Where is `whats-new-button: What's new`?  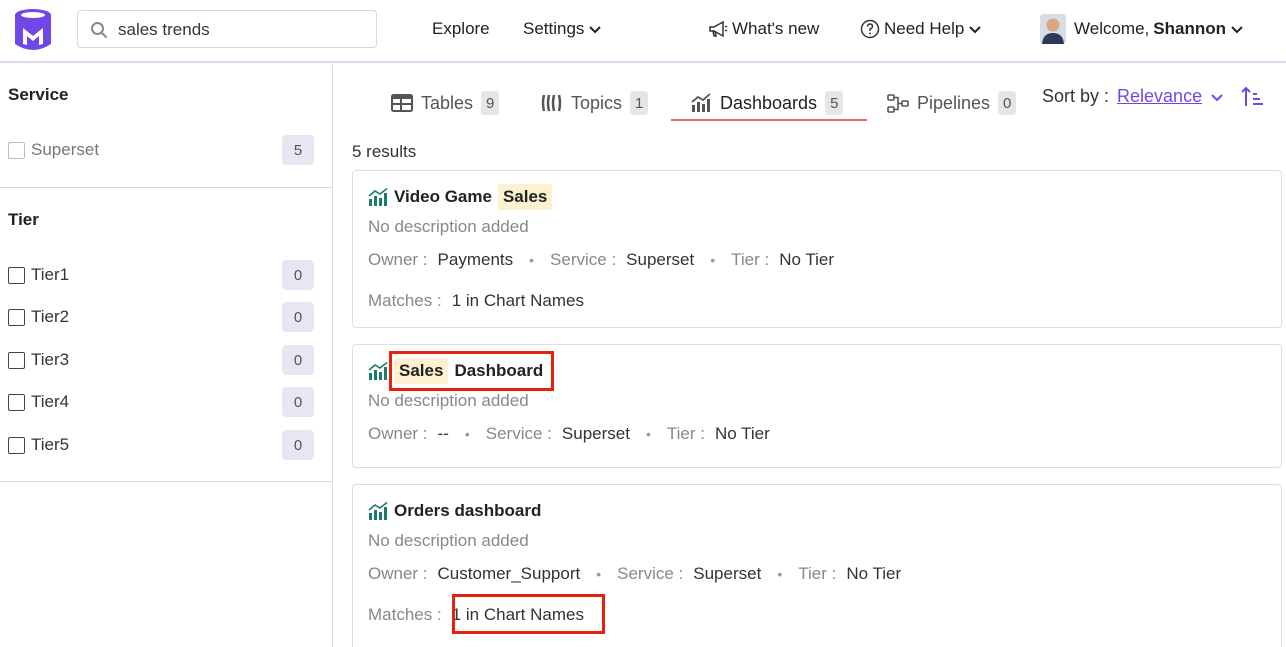 whats-new-button: What's new is located at coordinates (763, 29).